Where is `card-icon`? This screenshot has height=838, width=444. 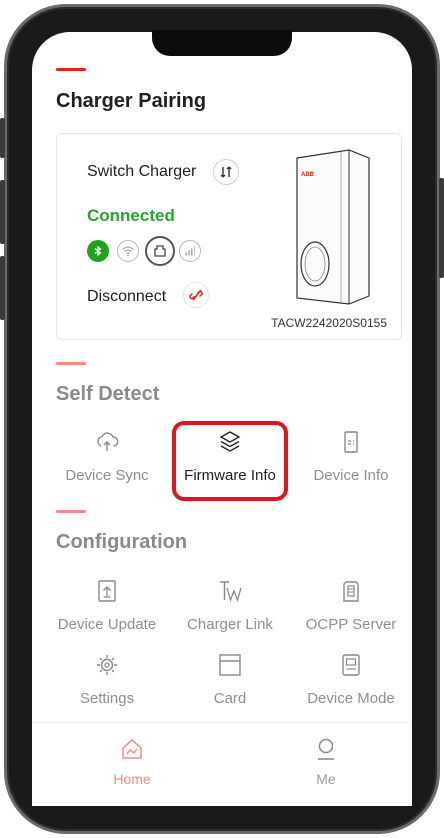 card-icon is located at coordinates (230, 665).